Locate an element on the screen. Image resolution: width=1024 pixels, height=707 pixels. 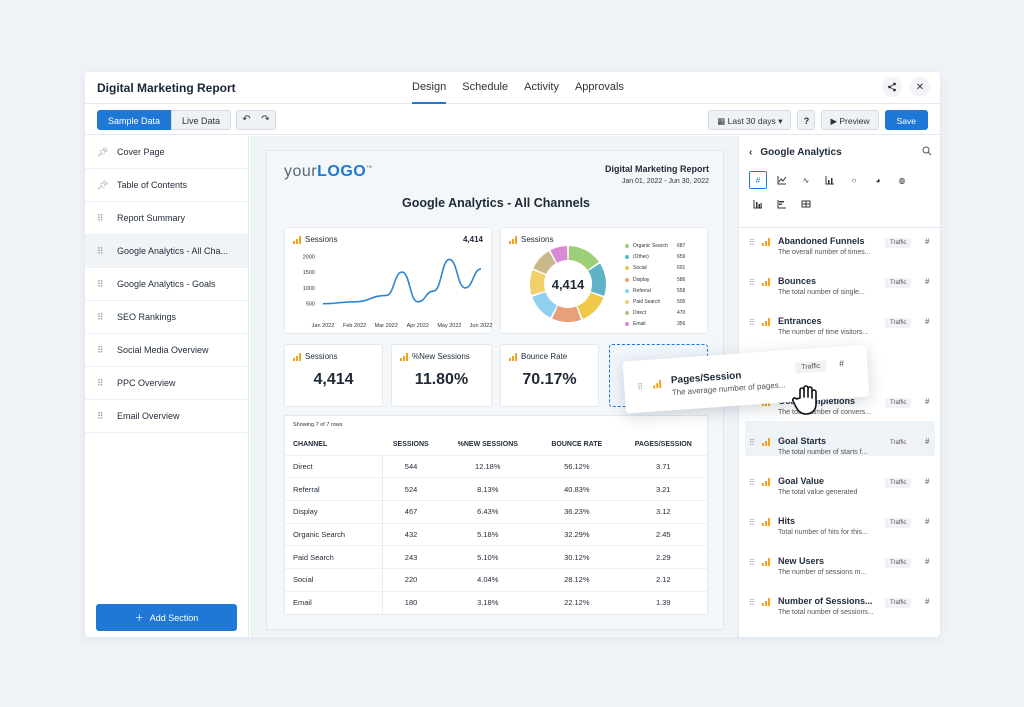
donut-icon: ○ is located at coordinates (854, 180).